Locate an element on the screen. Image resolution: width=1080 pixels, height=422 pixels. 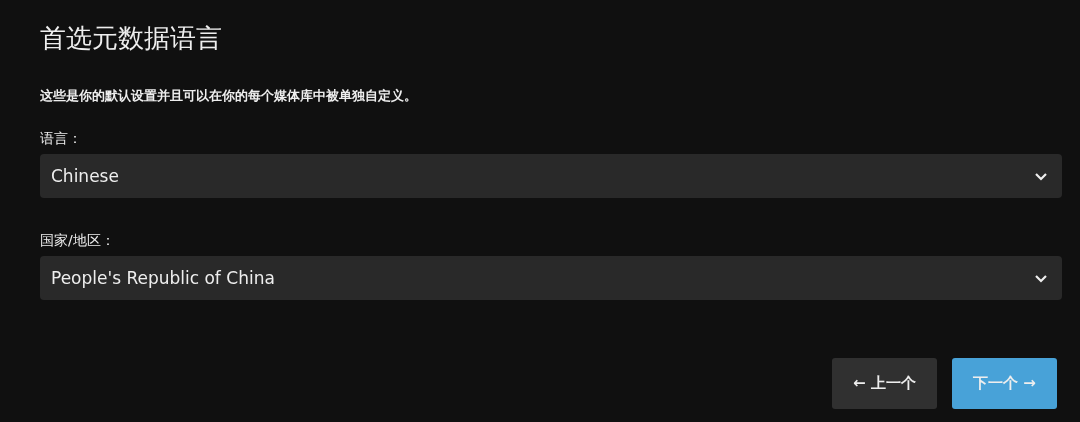
field-label: 语言： is located at coordinates (61, 138).